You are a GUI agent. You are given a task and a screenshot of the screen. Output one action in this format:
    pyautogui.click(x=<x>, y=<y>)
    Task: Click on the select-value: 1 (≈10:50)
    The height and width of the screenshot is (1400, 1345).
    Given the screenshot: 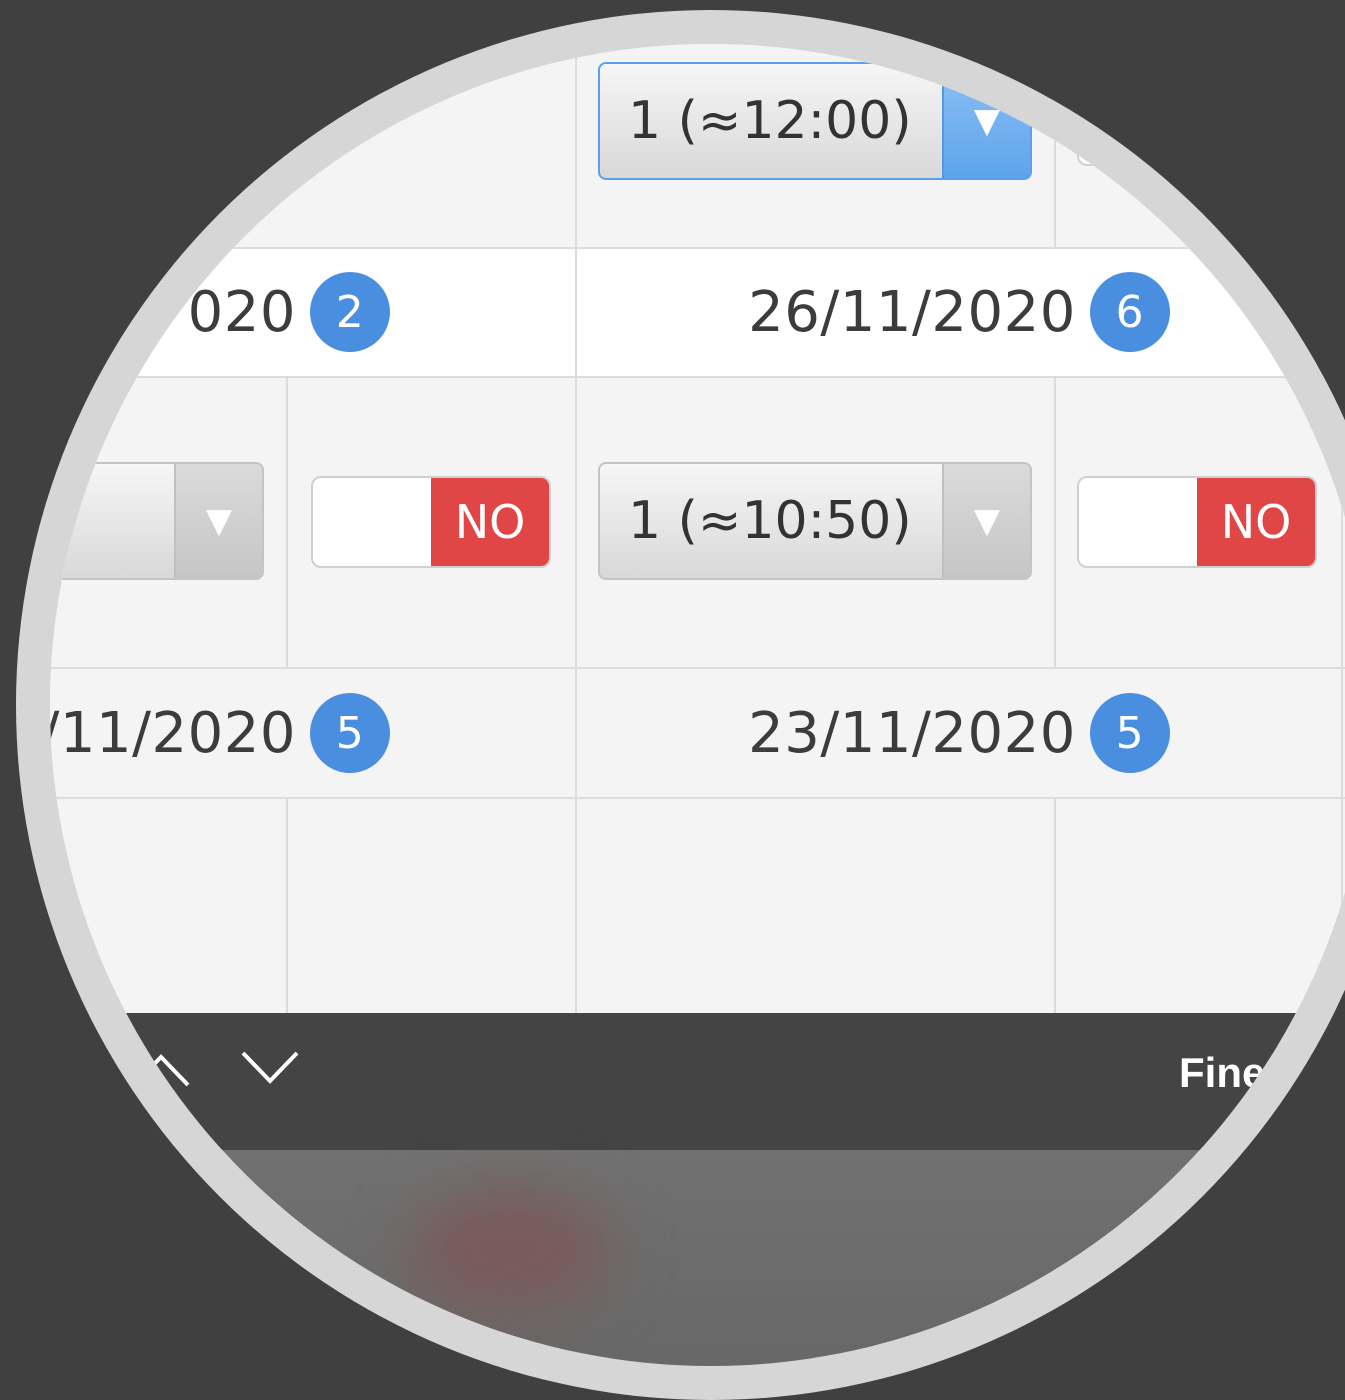 What is the action you would take?
    pyautogui.click(x=770, y=521)
    